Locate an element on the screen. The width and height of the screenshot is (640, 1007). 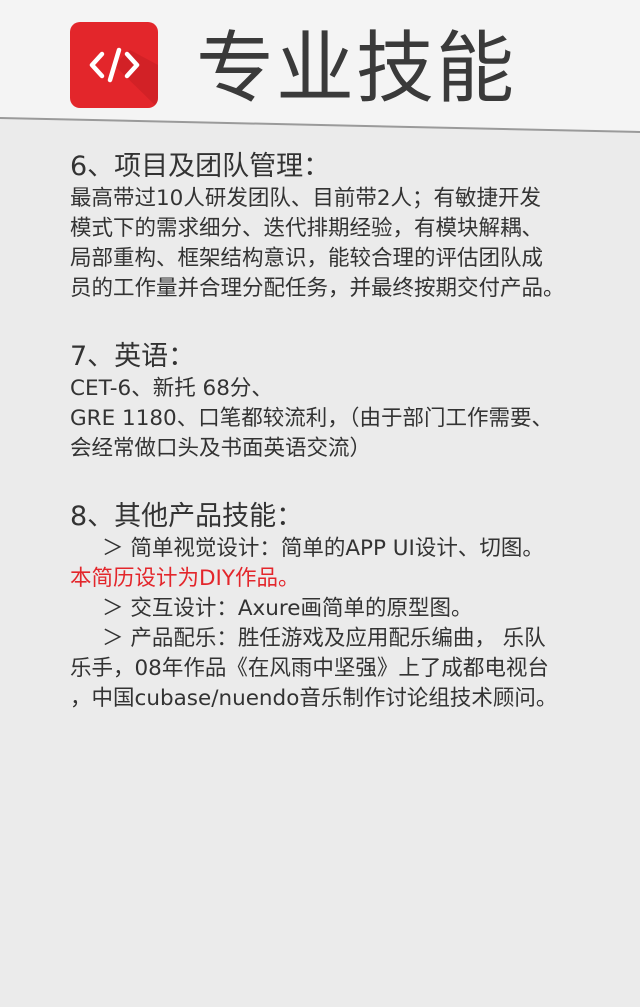
code-tag-icon is located at coordinates (114, 65).